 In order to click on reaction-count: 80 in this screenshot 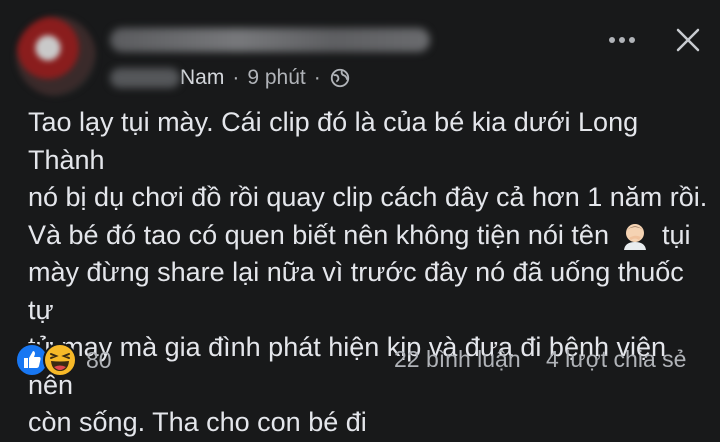, I will do `click(99, 359)`.